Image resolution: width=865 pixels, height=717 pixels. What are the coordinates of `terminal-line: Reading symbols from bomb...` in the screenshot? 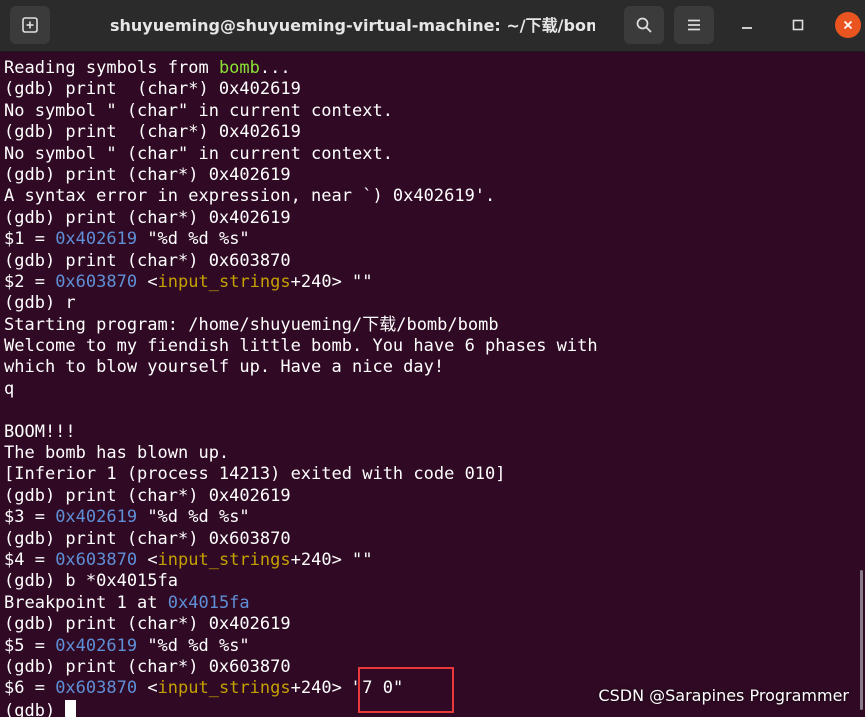 It's located at (301, 68).